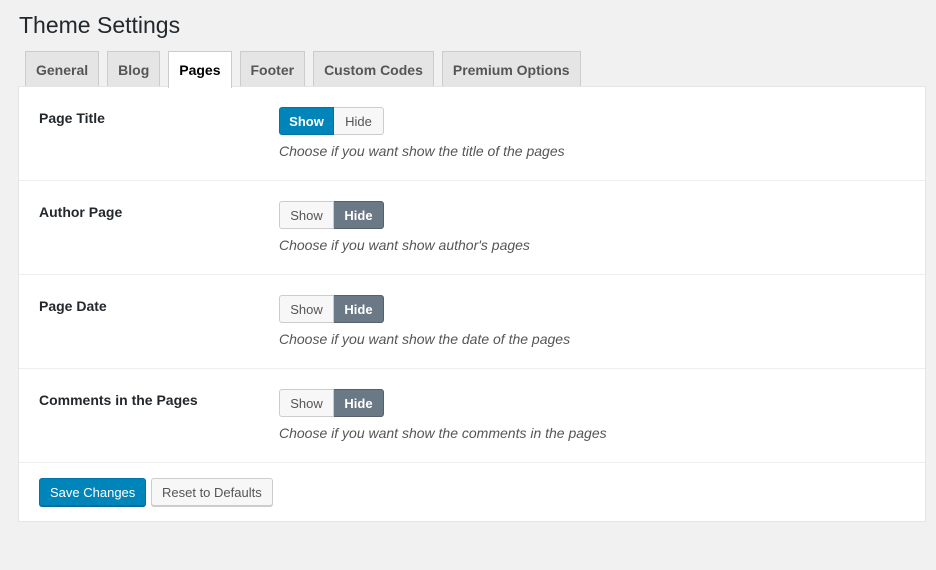  Describe the element at coordinates (62, 69) in the screenshot. I see `tab-general: General` at that location.